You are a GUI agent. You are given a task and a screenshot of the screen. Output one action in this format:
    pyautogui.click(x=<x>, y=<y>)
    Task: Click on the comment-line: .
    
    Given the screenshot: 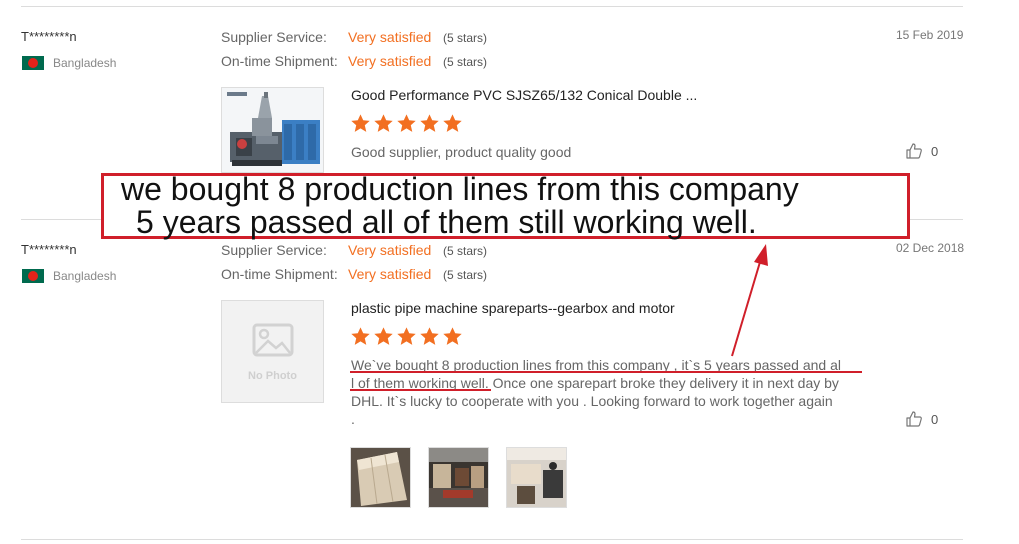 What is the action you would take?
    pyautogui.click(x=353, y=419)
    